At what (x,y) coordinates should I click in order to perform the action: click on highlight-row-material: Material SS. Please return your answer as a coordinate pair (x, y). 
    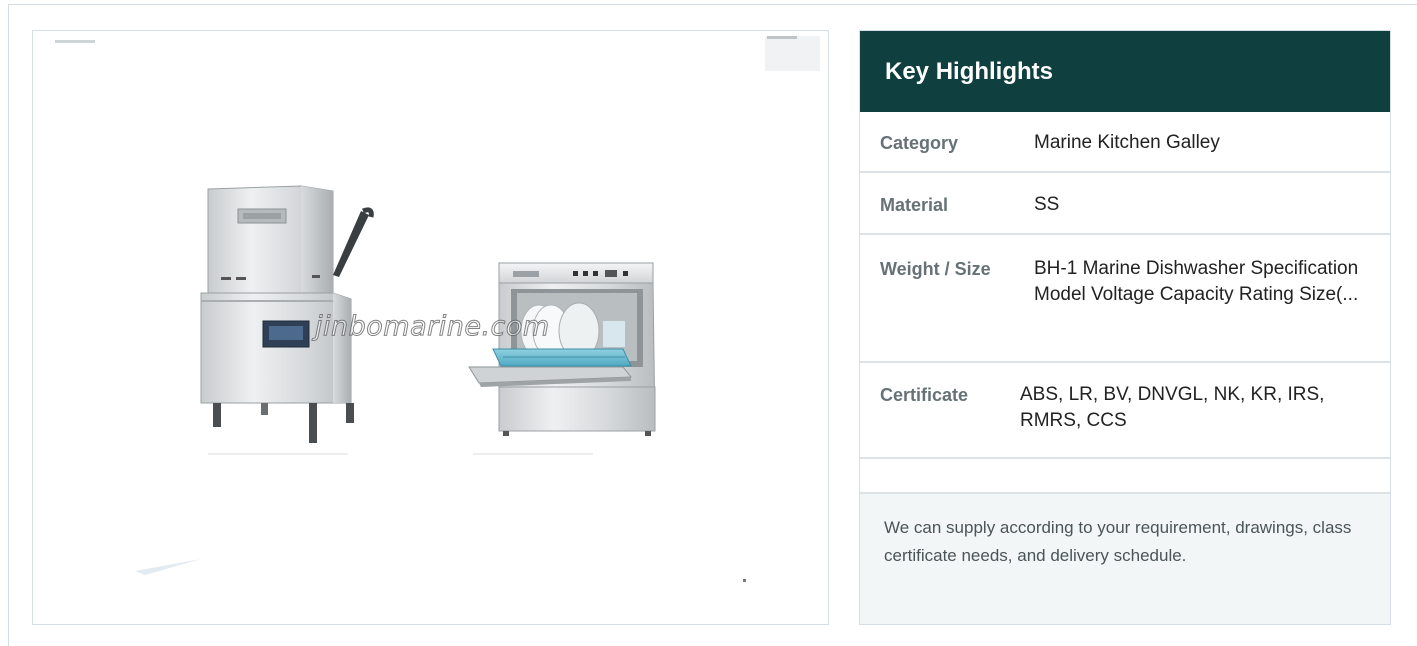
    Looking at the image, I should click on (1125, 204).